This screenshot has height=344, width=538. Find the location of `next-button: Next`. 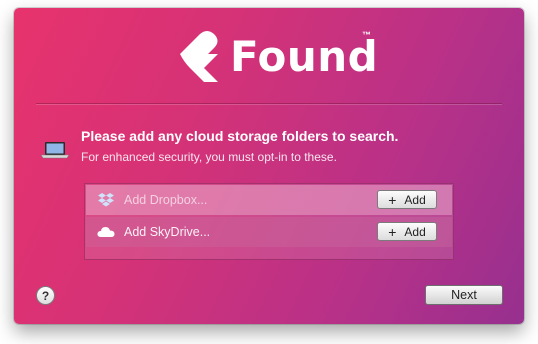

next-button: Next is located at coordinates (464, 295).